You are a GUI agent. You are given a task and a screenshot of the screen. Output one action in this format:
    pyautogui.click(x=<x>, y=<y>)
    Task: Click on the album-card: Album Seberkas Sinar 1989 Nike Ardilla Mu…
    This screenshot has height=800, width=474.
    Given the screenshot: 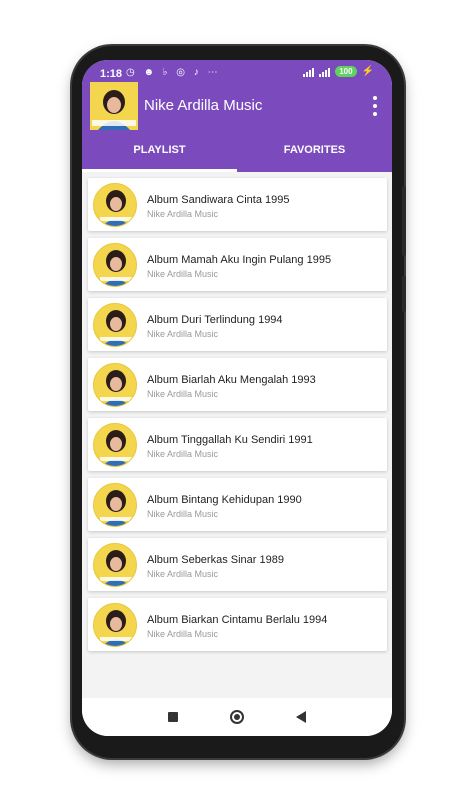 What is the action you would take?
    pyautogui.click(x=237, y=564)
    